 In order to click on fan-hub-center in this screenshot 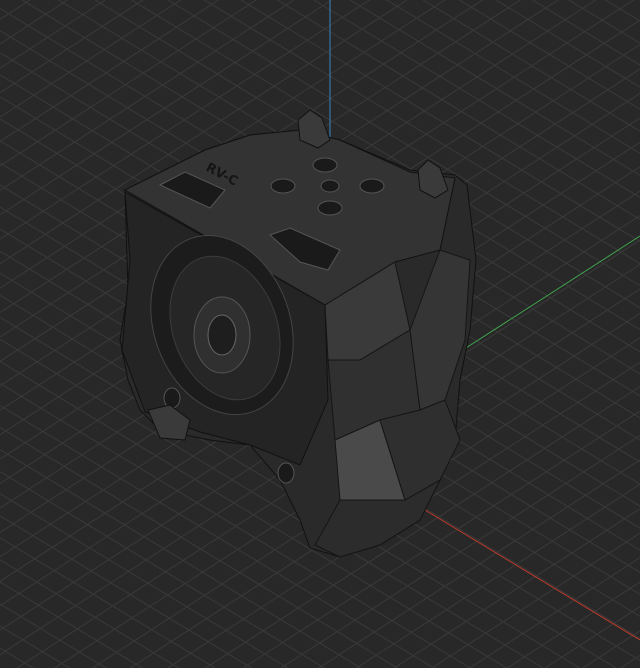, I will do `click(222, 335)`.